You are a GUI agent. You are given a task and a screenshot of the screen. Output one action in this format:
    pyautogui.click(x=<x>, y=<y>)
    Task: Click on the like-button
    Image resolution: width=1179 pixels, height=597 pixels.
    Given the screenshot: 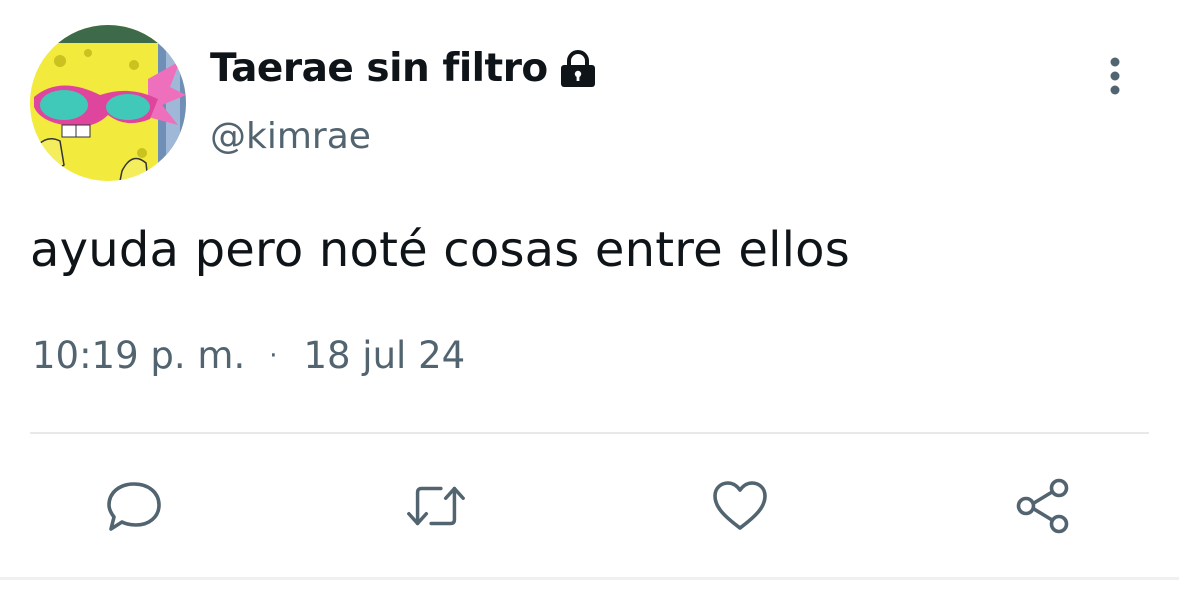 What is the action you would take?
    pyautogui.click(x=740, y=506)
    